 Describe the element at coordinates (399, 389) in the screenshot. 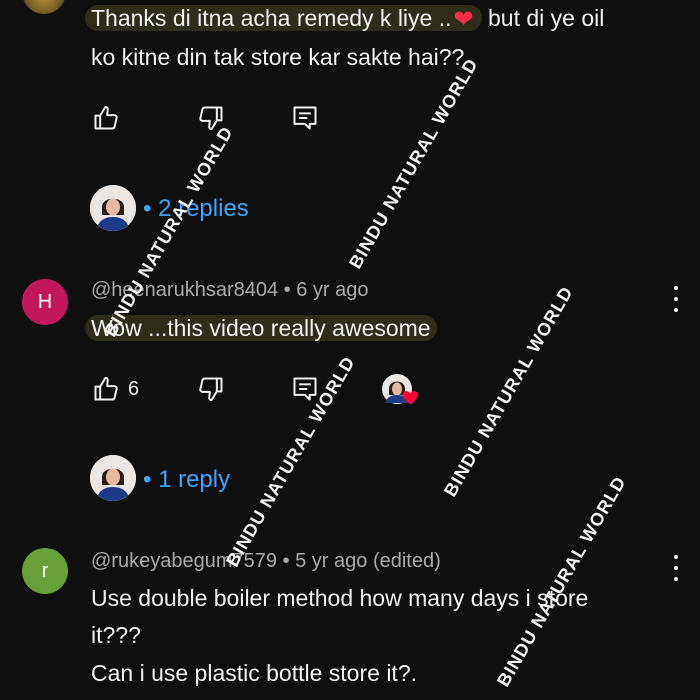

I see `creator-heart-badge` at that location.